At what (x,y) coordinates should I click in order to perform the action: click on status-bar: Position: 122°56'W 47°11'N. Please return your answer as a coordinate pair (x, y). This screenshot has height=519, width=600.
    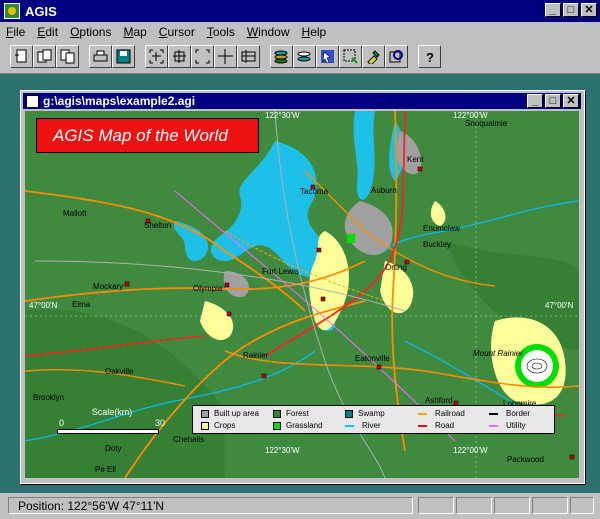
    Looking at the image, I should click on (300, 506).